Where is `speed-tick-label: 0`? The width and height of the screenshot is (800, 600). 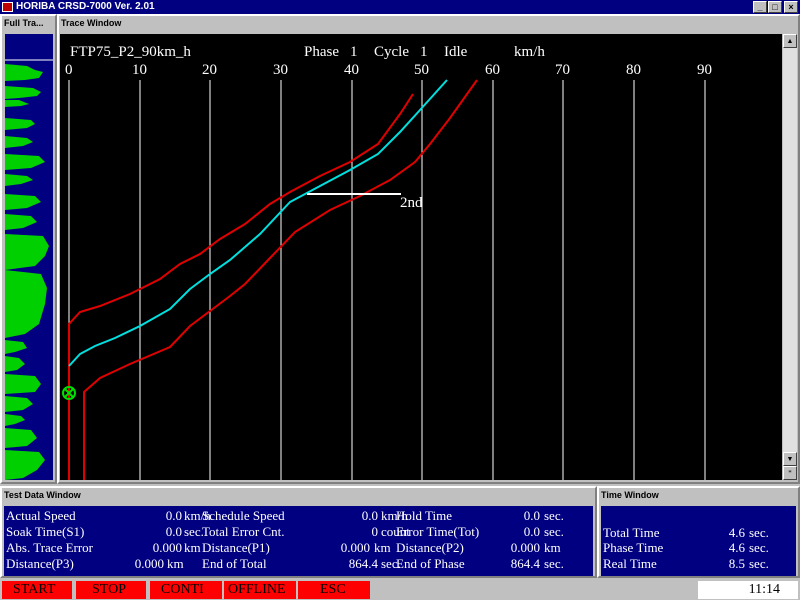 speed-tick-label: 0 is located at coordinates (69, 70).